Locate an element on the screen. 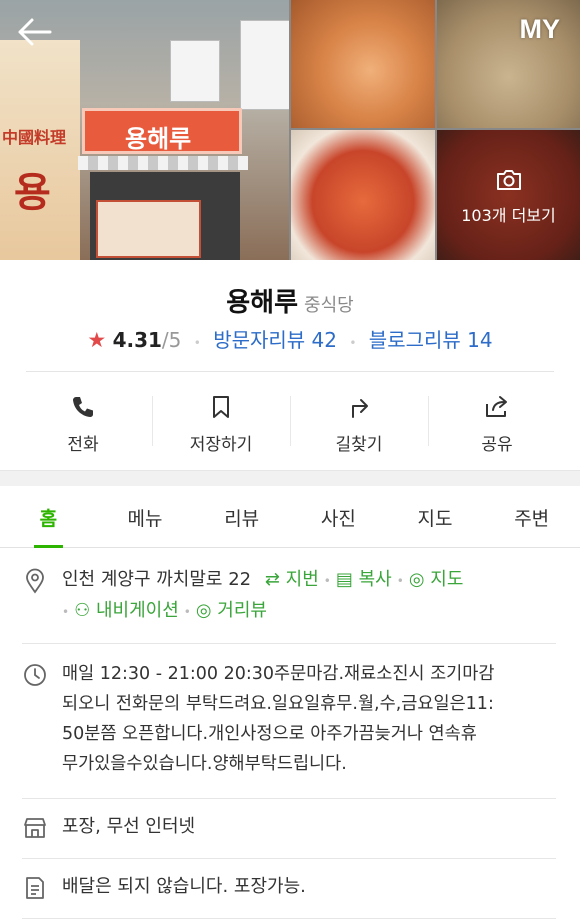 This screenshot has width=580, height=924. tab-reviews: 리뷰 is located at coordinates (241, 516).